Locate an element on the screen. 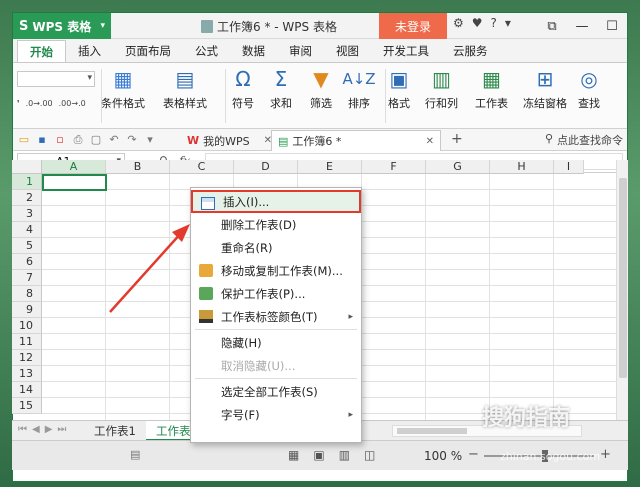  tab-developer: 开发工具 is located at coordinates (406, 51).